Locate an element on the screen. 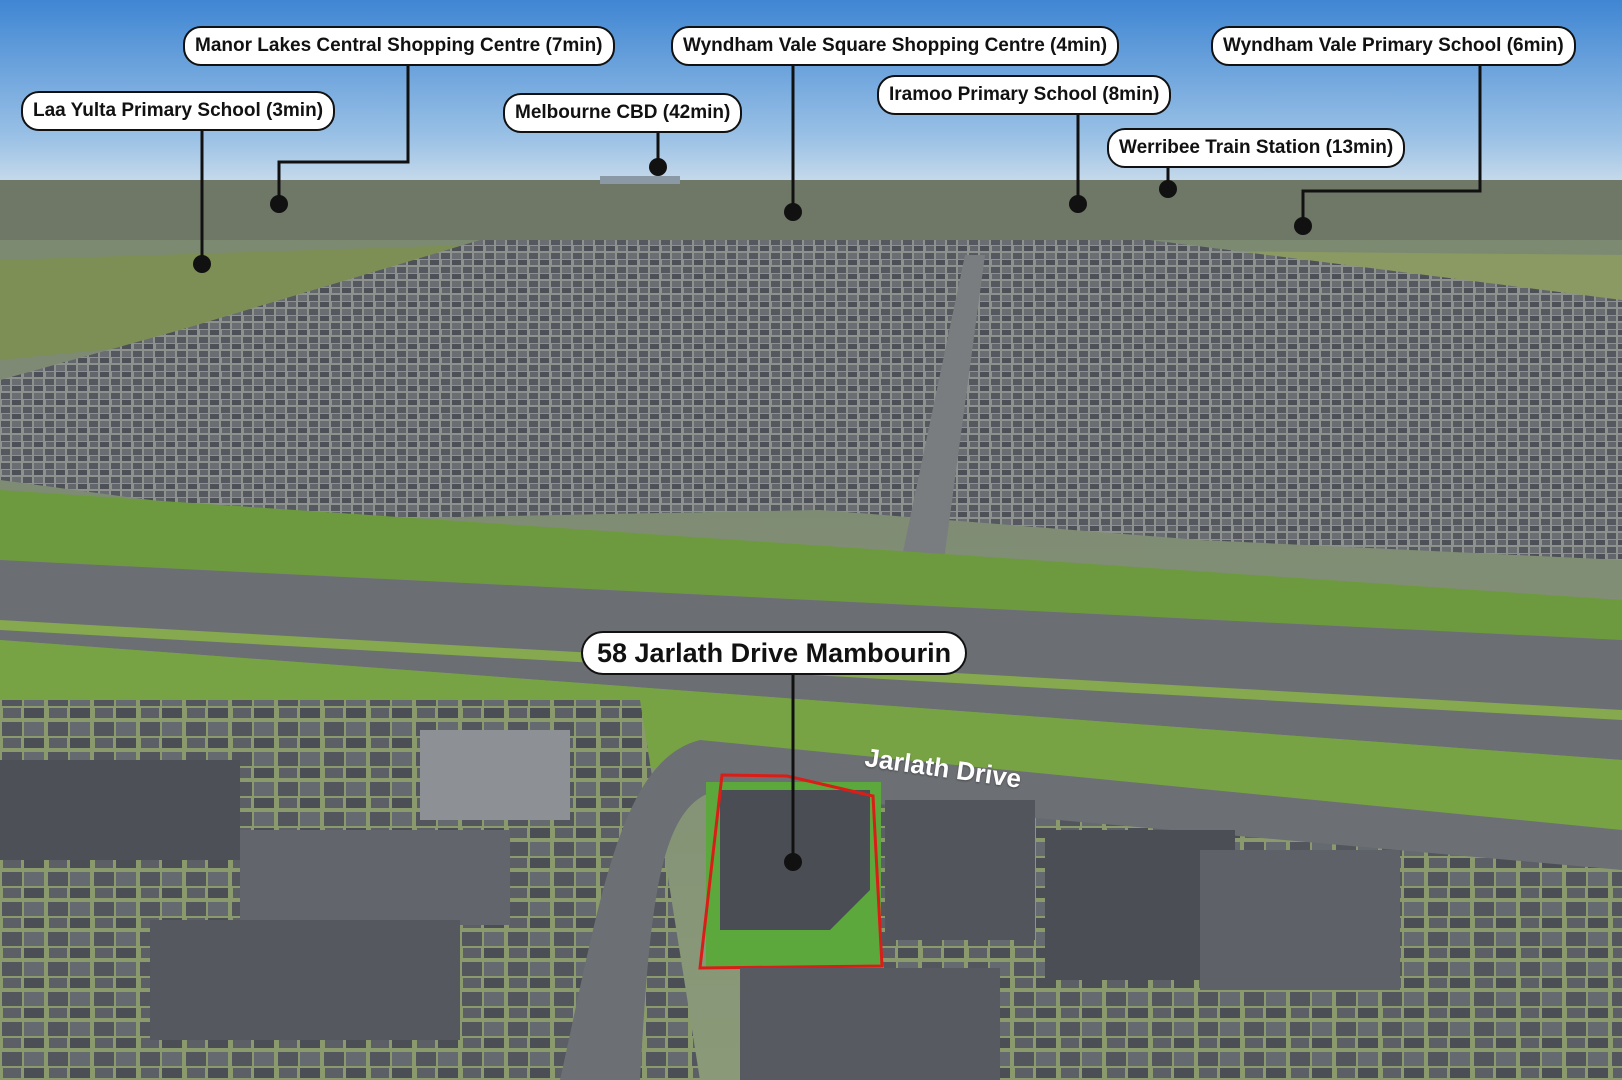 This screenshot has width=1622, height=1080. poi-label-iramoo: Iramoo Primary School (8min) is located at coordinates (1024, 95).